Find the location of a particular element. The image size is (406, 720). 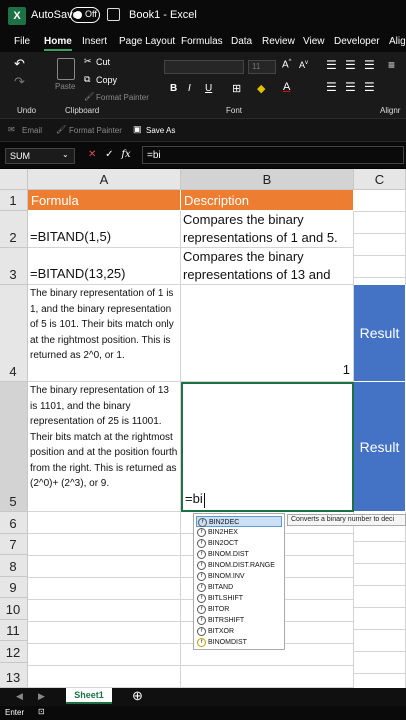

cell-a3: =BITAND(13,25) is located at coordinates (104, 266).